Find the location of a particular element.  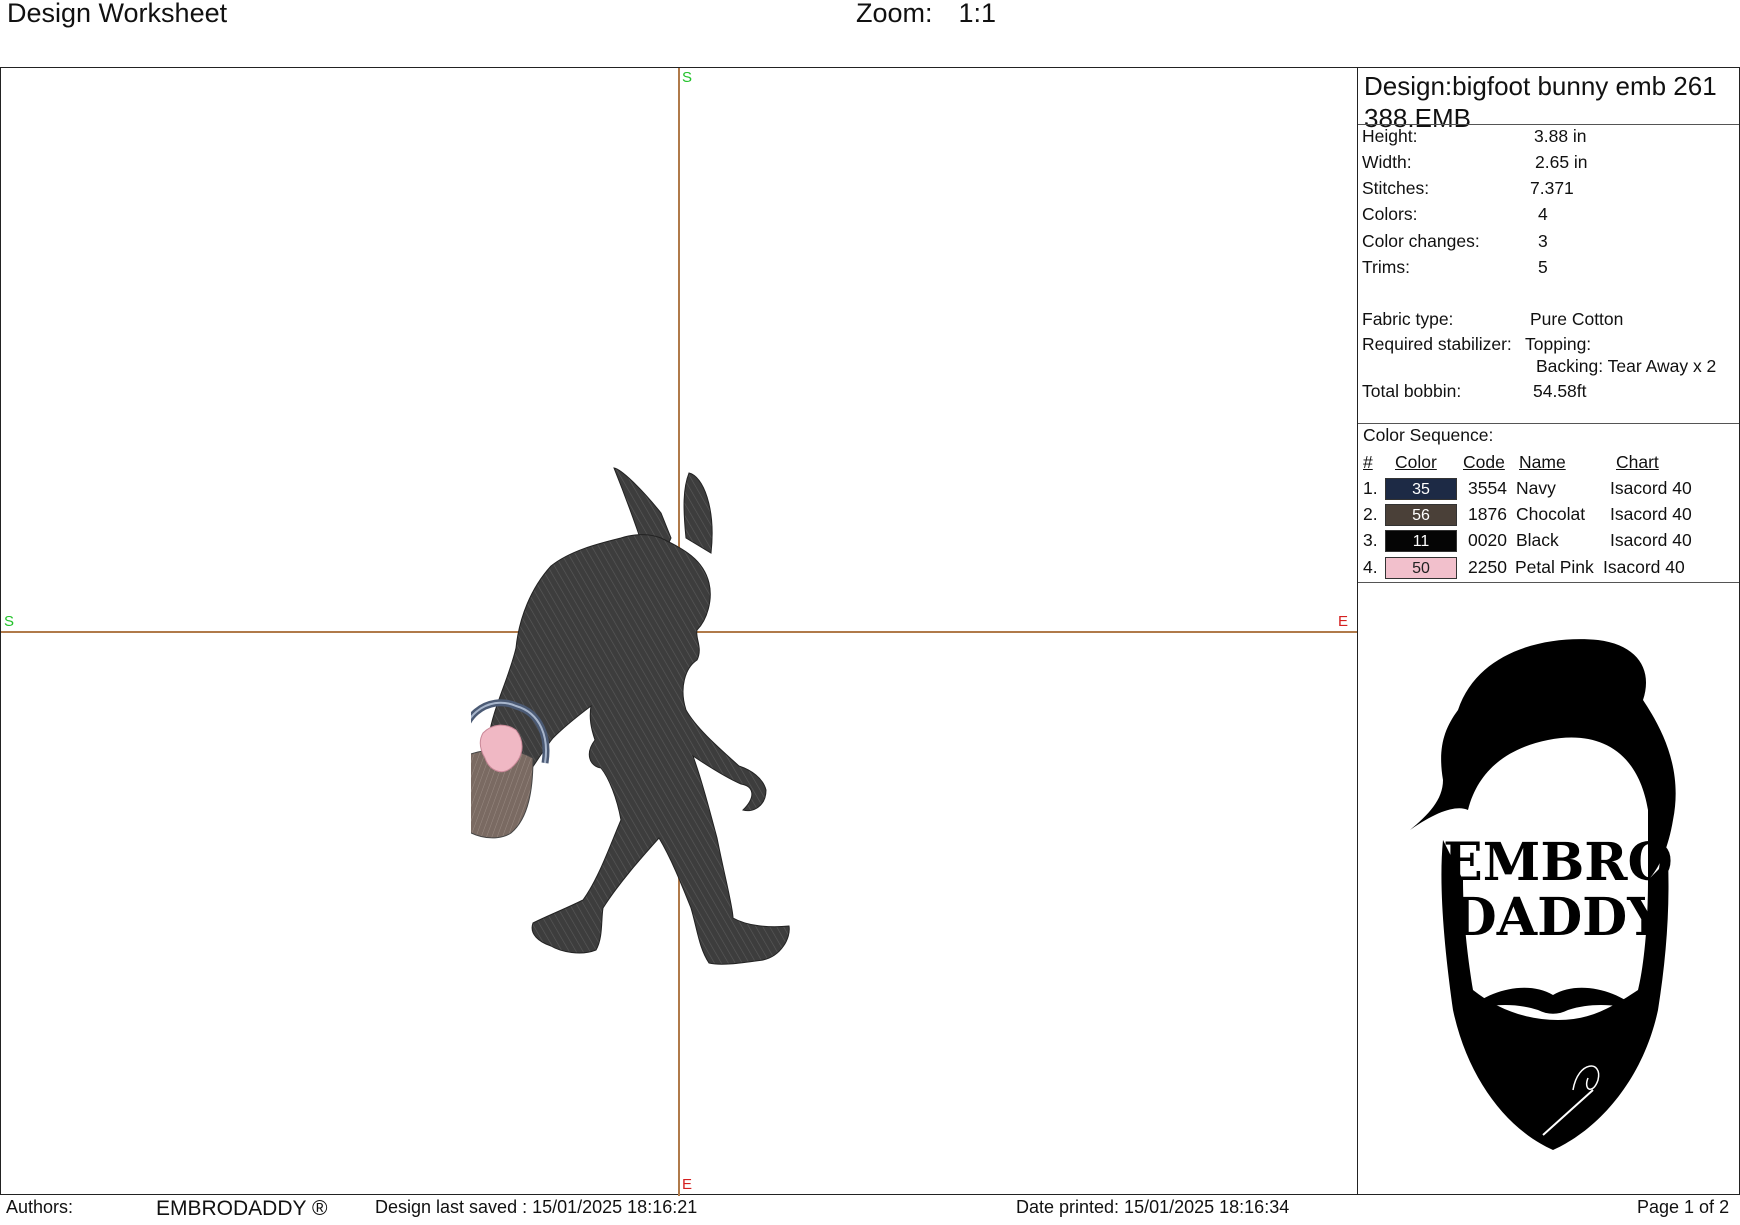

zoom-indicator: Zoom: 1:1 is located at coordinates (926, 14).